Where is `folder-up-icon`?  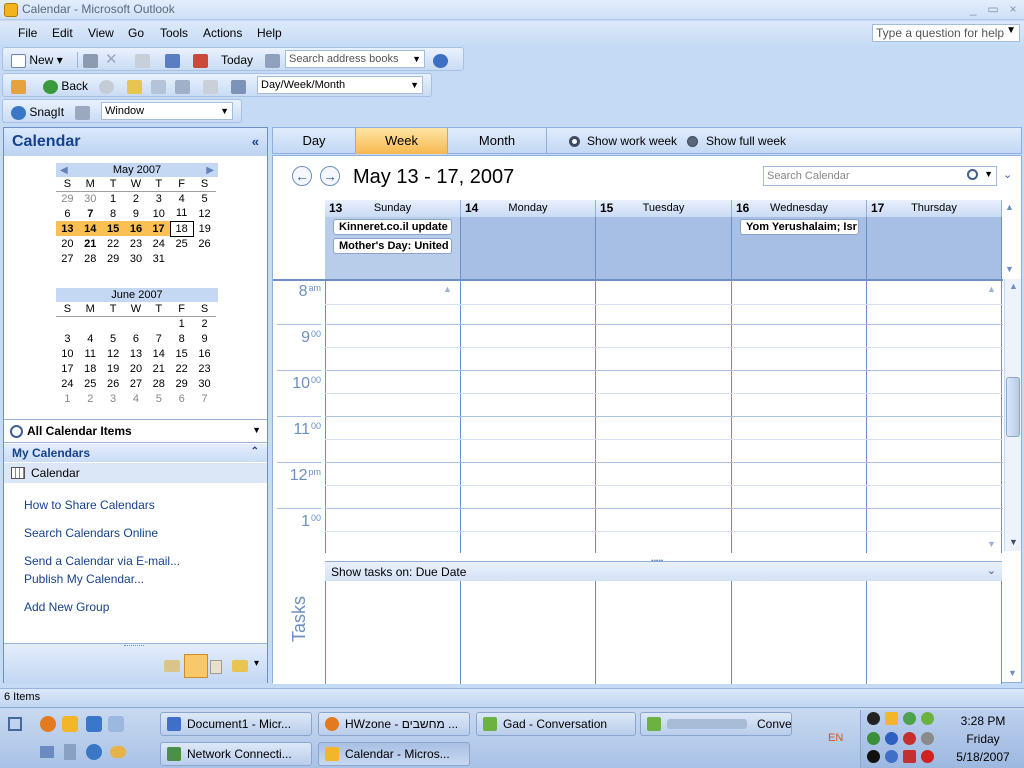 folder-up-icon is located at coordinates (134, 86).